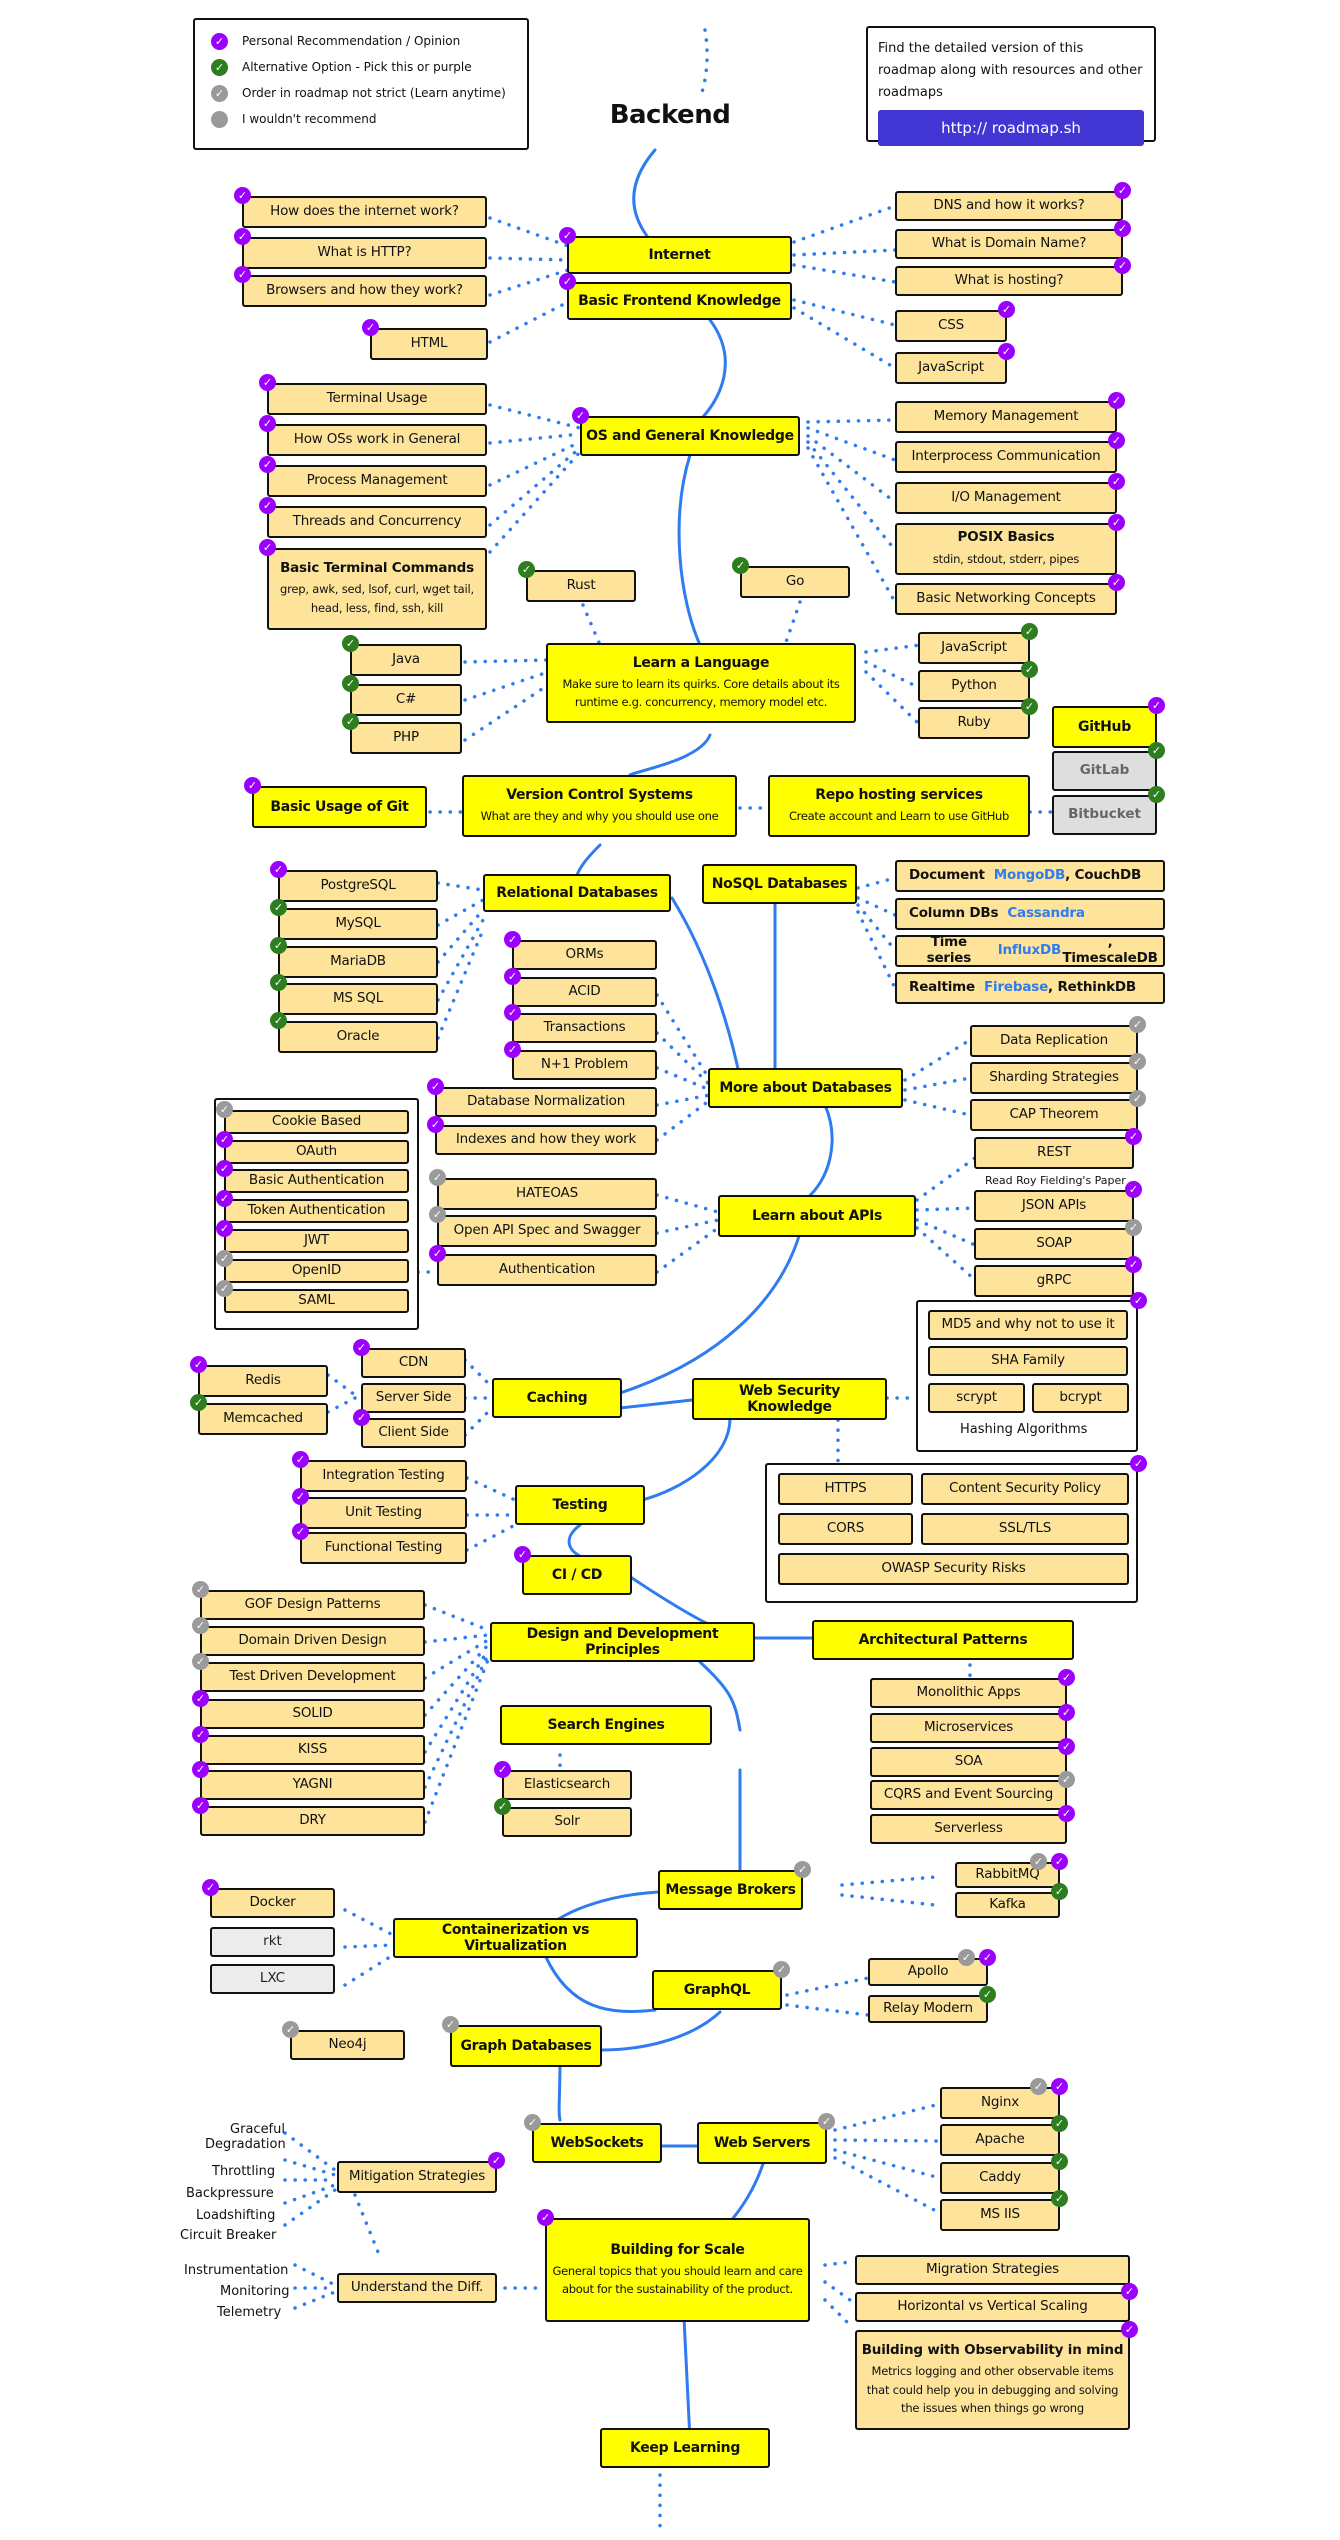 This screenshot has height=2540, width=1340. What do you see at coordinates (845, 1529) in the screenshot?
I see `node-cors: CORS` at bounding box center [845, 1529].